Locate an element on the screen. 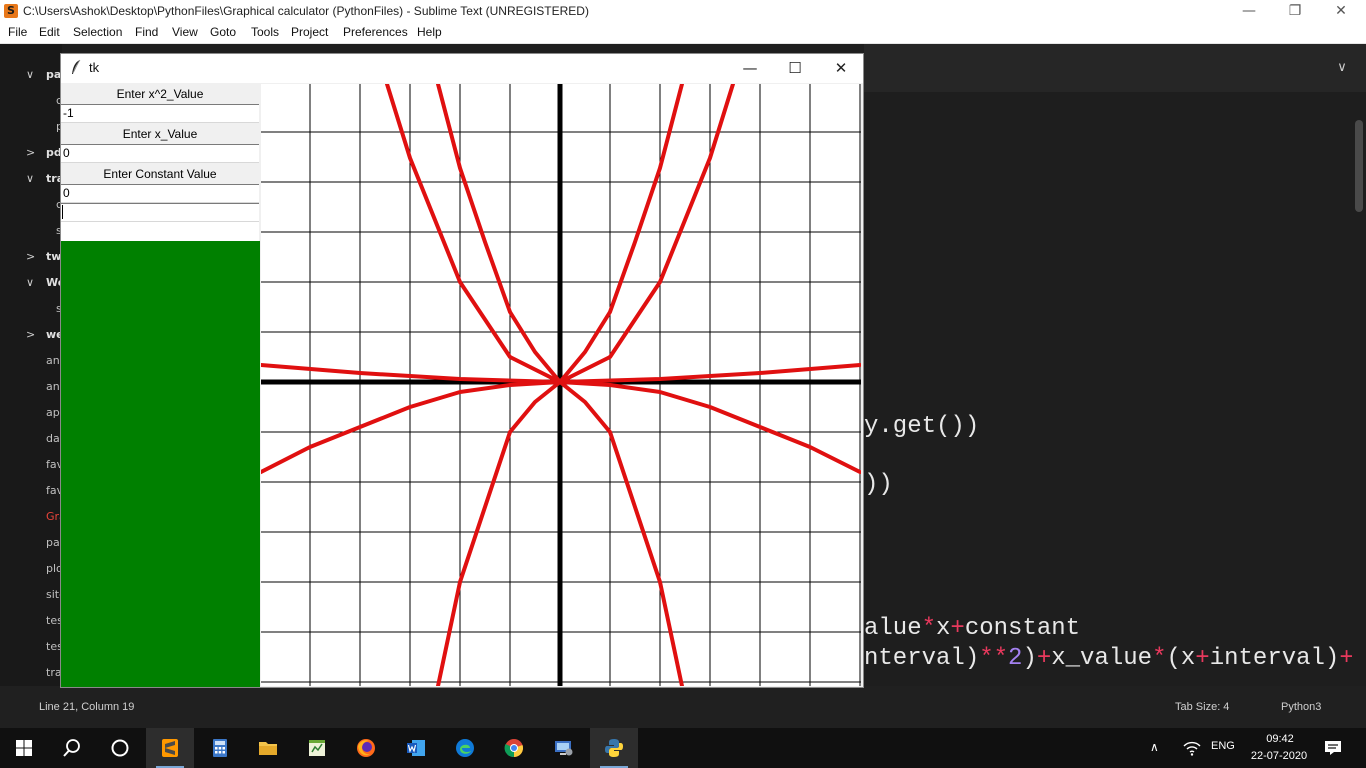  sidebar-item: dat is located at coordinates (31, 439).